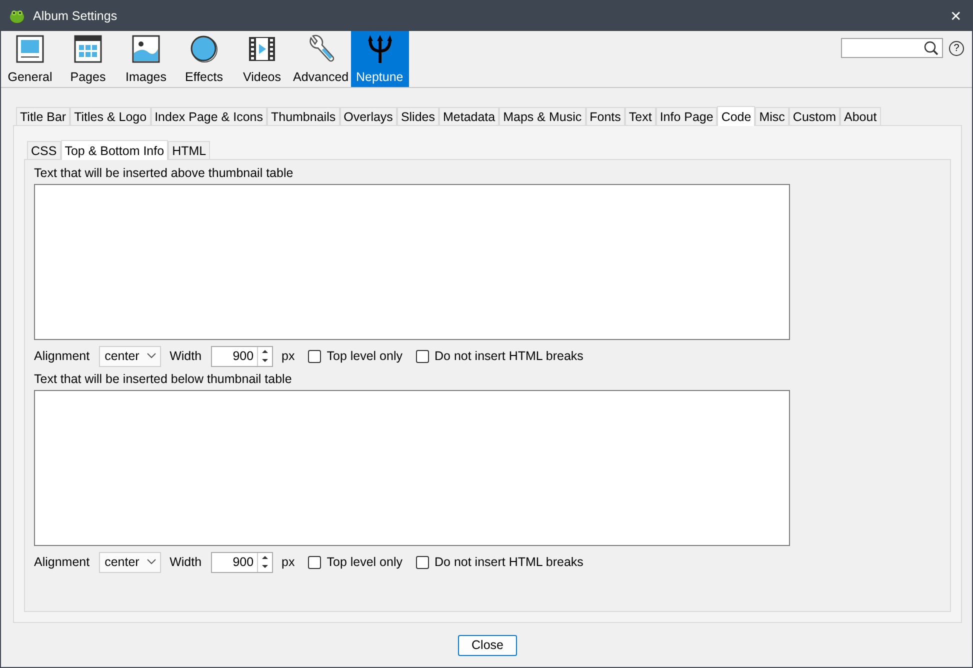 The height and width of the screenshot is (668, 973). I want to click on close-icon: ✕, so click(956, 16).